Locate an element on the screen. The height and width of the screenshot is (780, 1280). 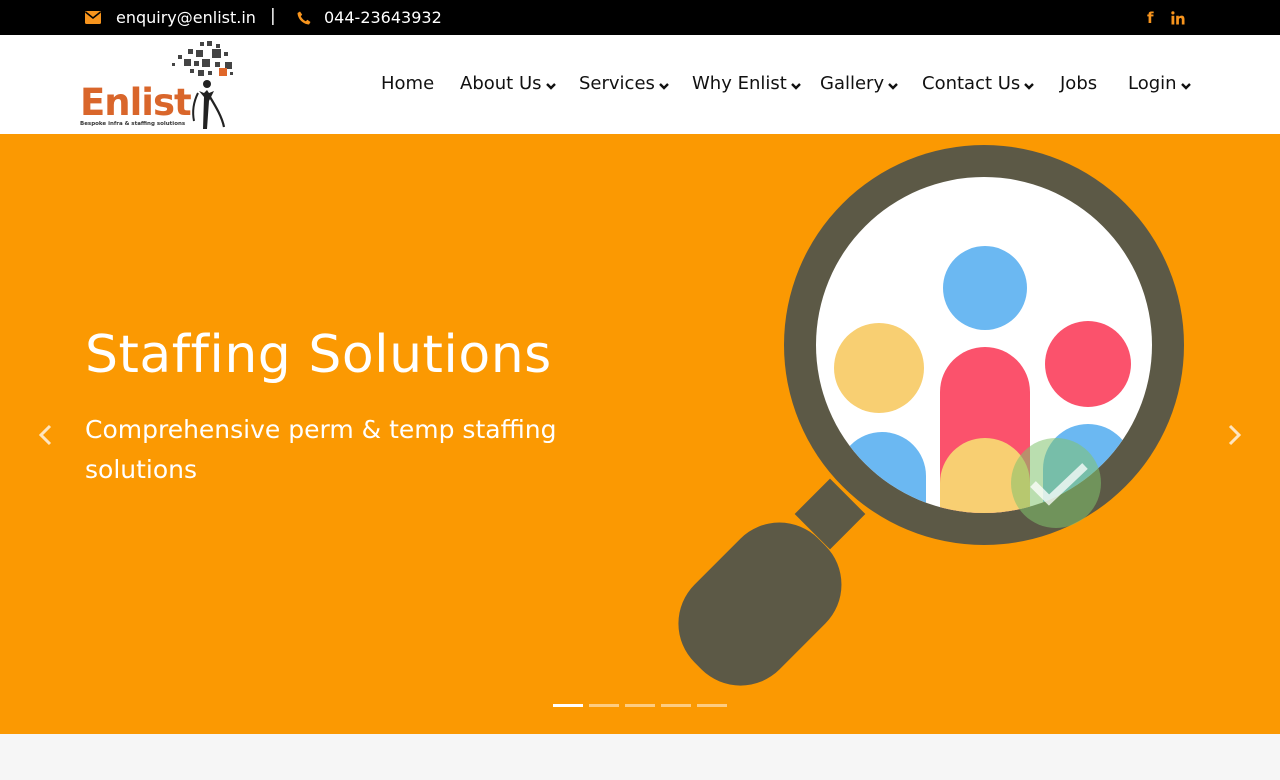
top-bar: enquiry@enlist.in | 044-23643932 f is located at coordinates (640, 17).